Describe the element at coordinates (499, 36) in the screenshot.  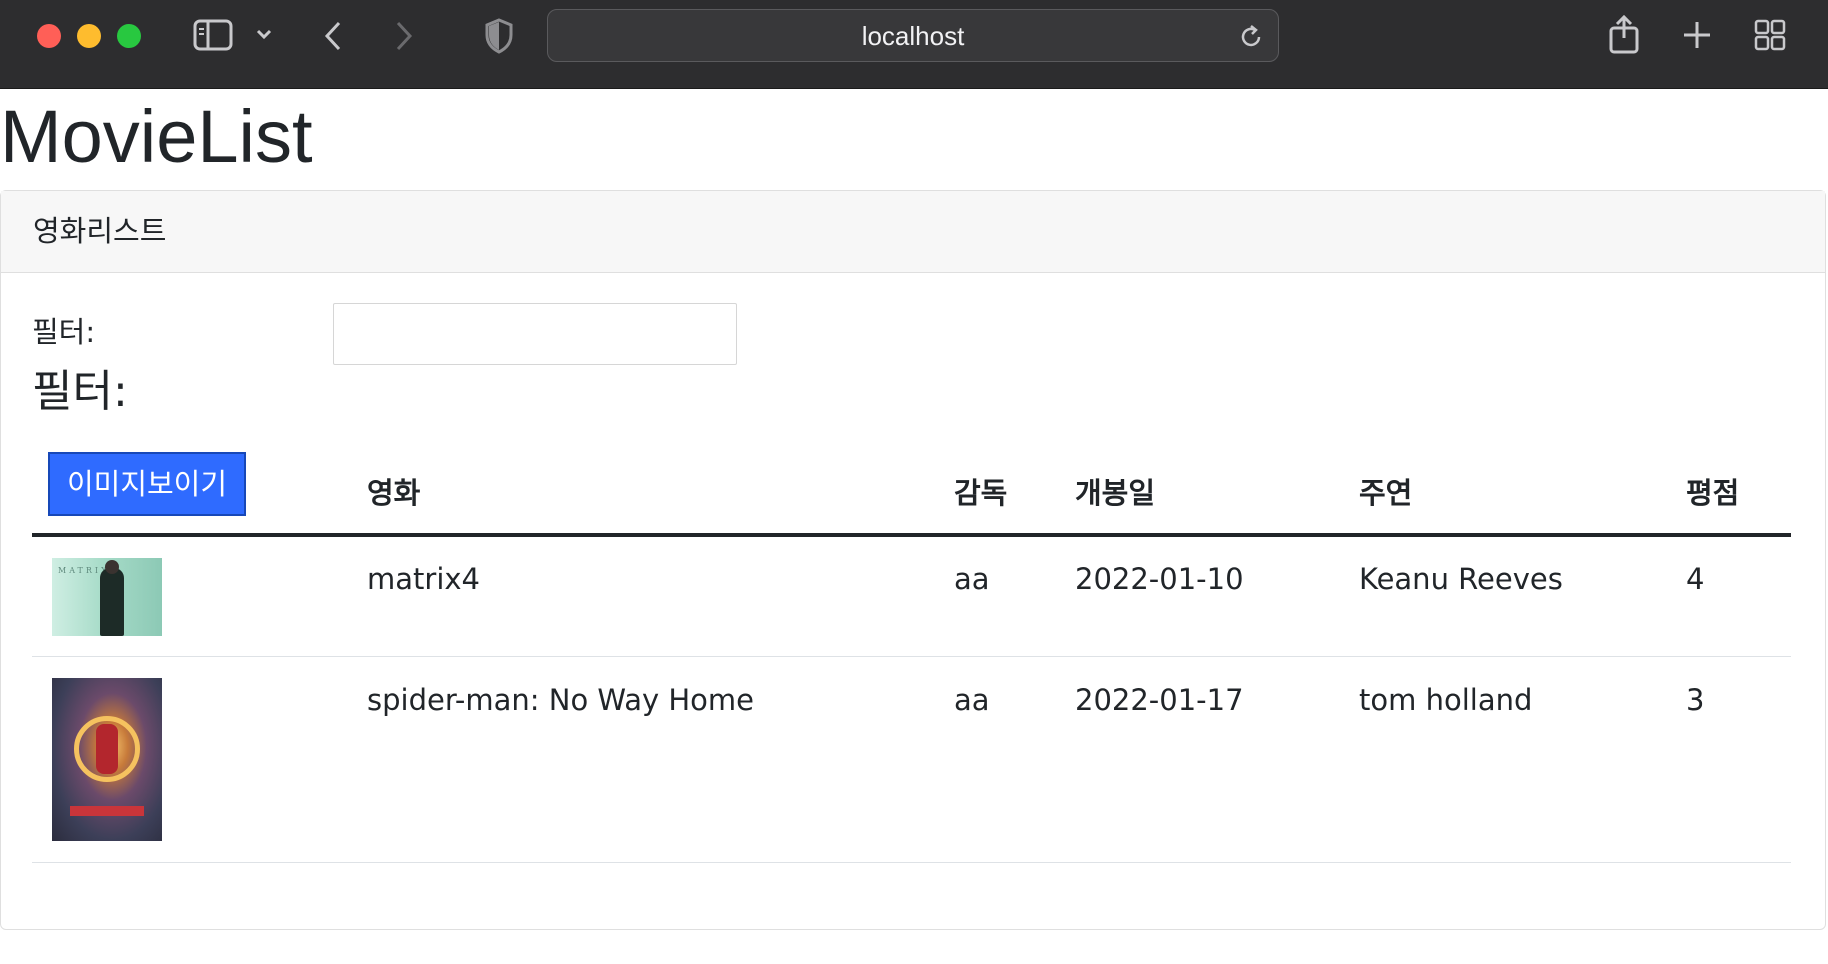
I see `privacy-shield-icon` at that location.